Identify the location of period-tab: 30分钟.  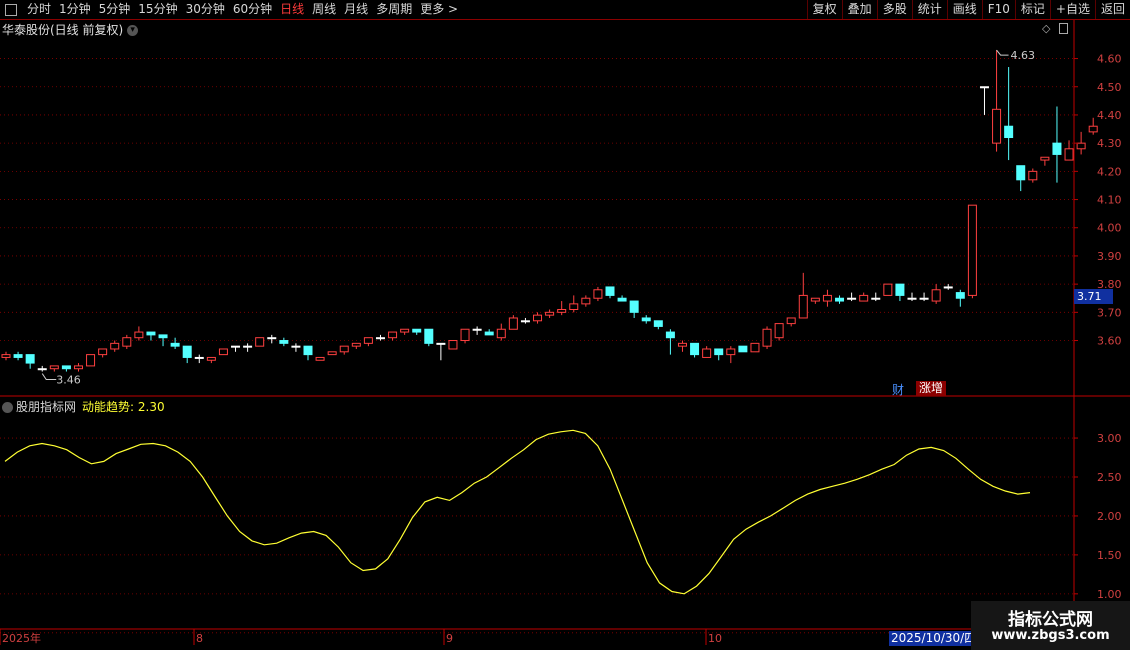
(205, 9).